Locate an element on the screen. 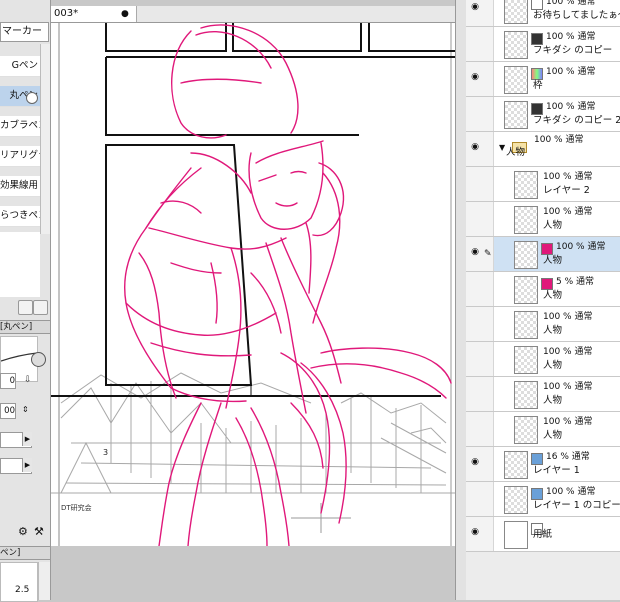 The image size is (620, 602). tool-item-effect-lines: 効果線用 is located at coordinates (20, 186).